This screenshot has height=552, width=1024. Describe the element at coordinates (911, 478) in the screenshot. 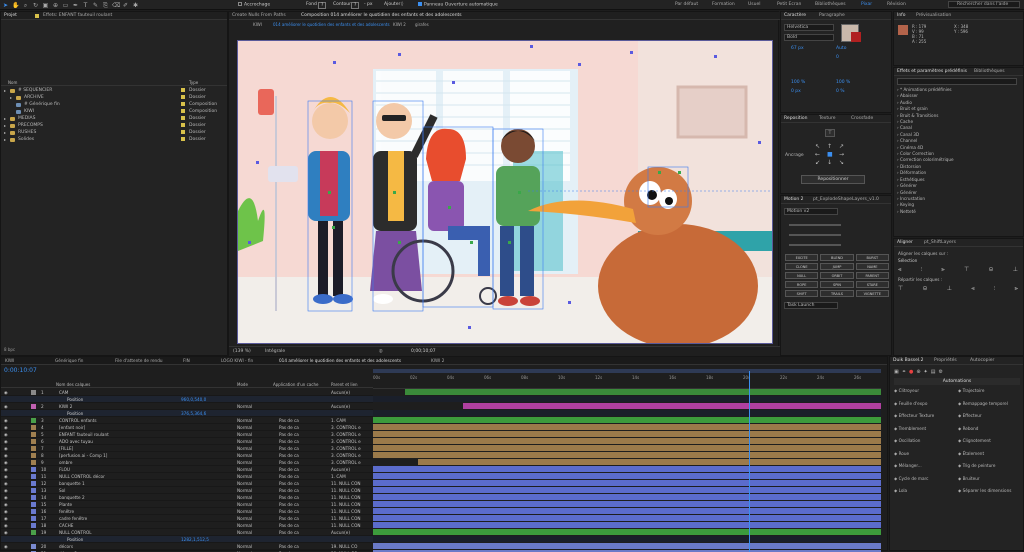

I see `duik-automation-left: ◆ Cycle de marc` at that location.